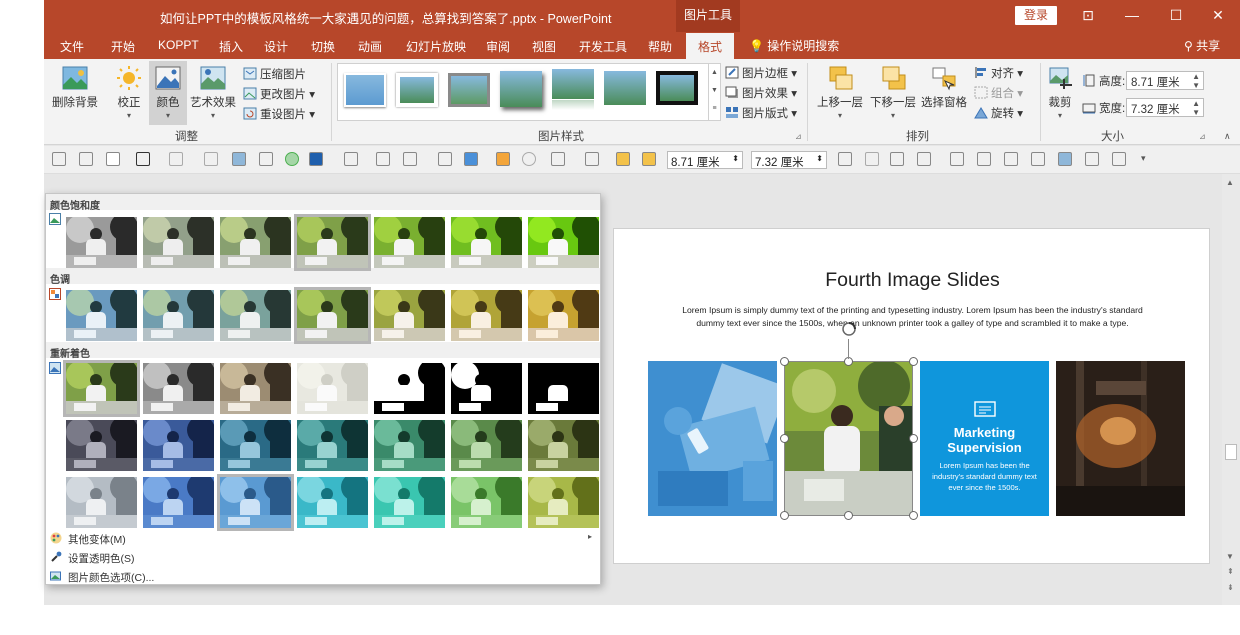  I want to click on frame-icon, so click(924, 159).